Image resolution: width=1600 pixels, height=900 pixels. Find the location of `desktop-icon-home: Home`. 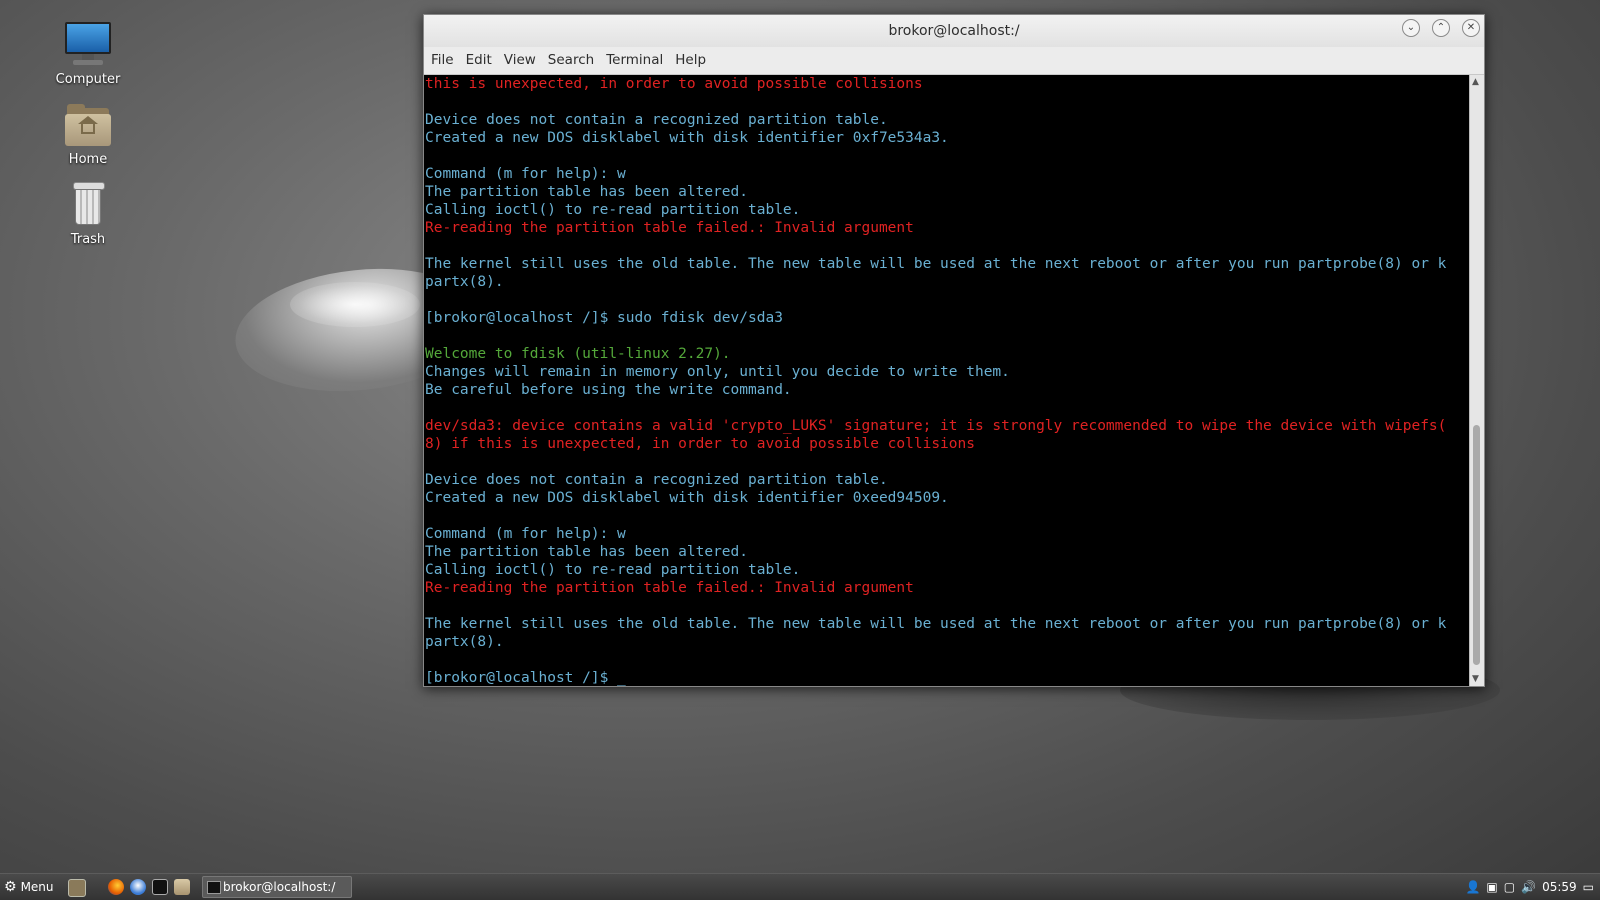

desktop-icon-home: Home is located at coordinates (88, 133).